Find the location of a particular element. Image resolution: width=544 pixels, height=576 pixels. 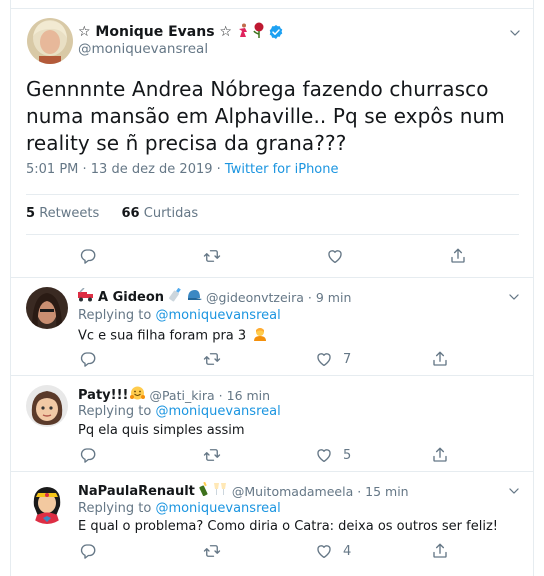

author-name-row: ☆ Monique Evans ☆ is located at coordinates (181, 32).